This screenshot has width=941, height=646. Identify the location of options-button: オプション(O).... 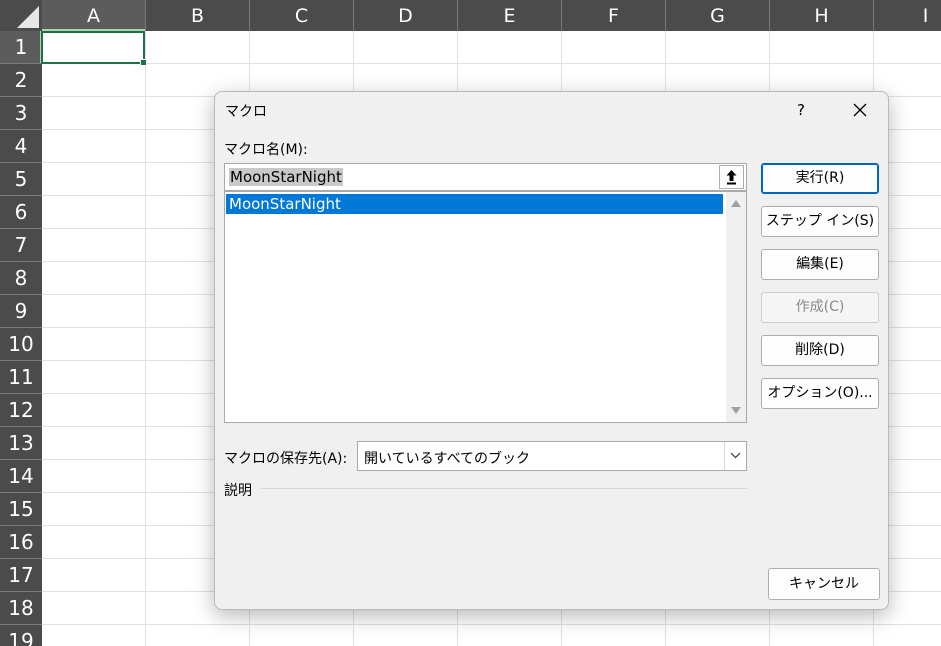
(820, 393).